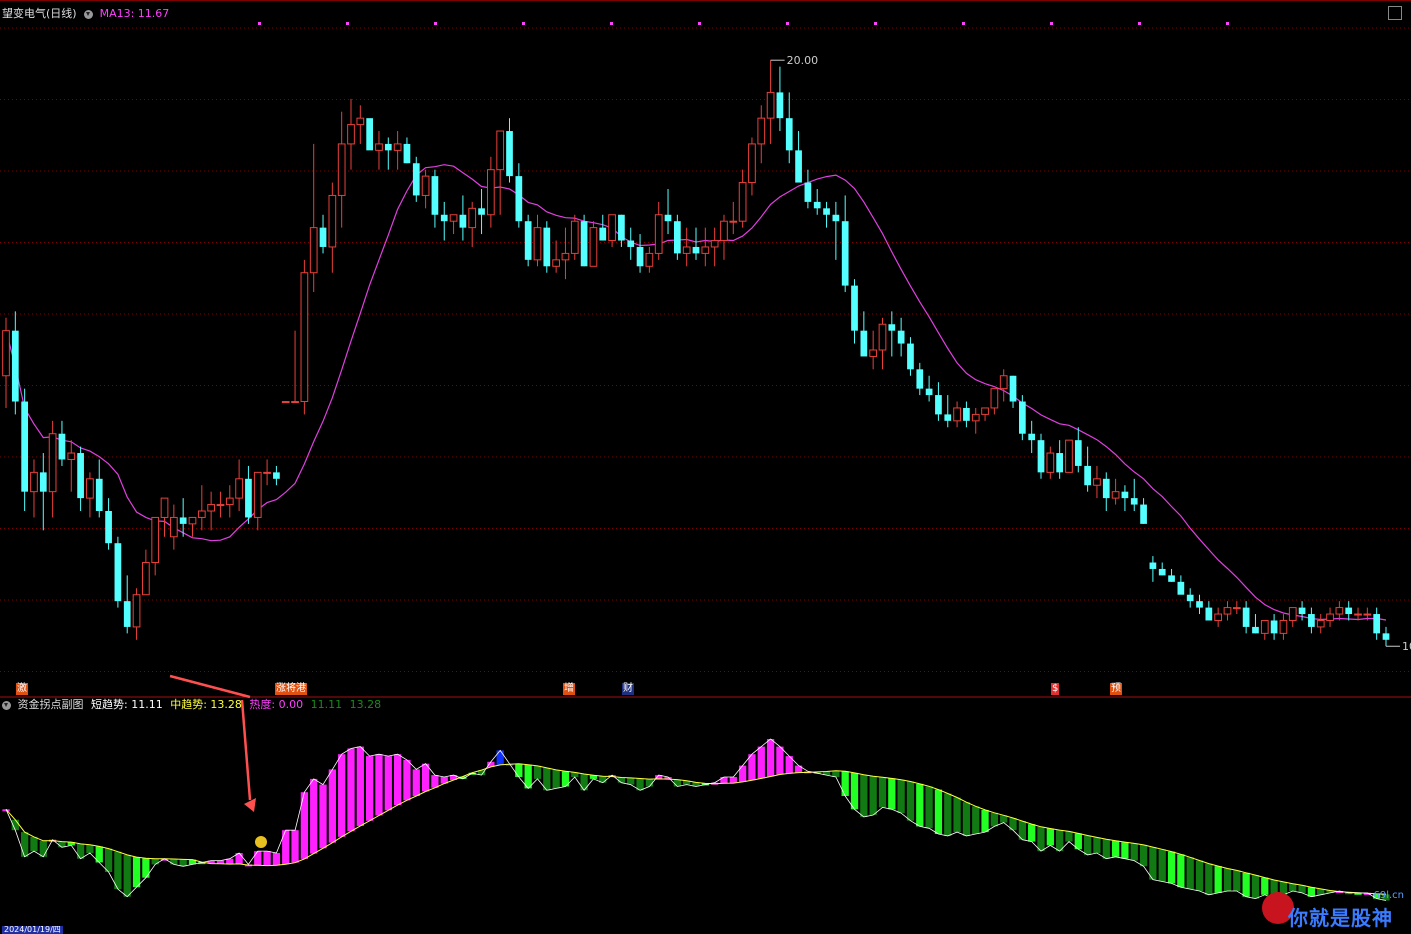  Describe the element at coordinates (39, 13) in the screenshot. I see `stock-title: 望变电气(日线)` at that location.